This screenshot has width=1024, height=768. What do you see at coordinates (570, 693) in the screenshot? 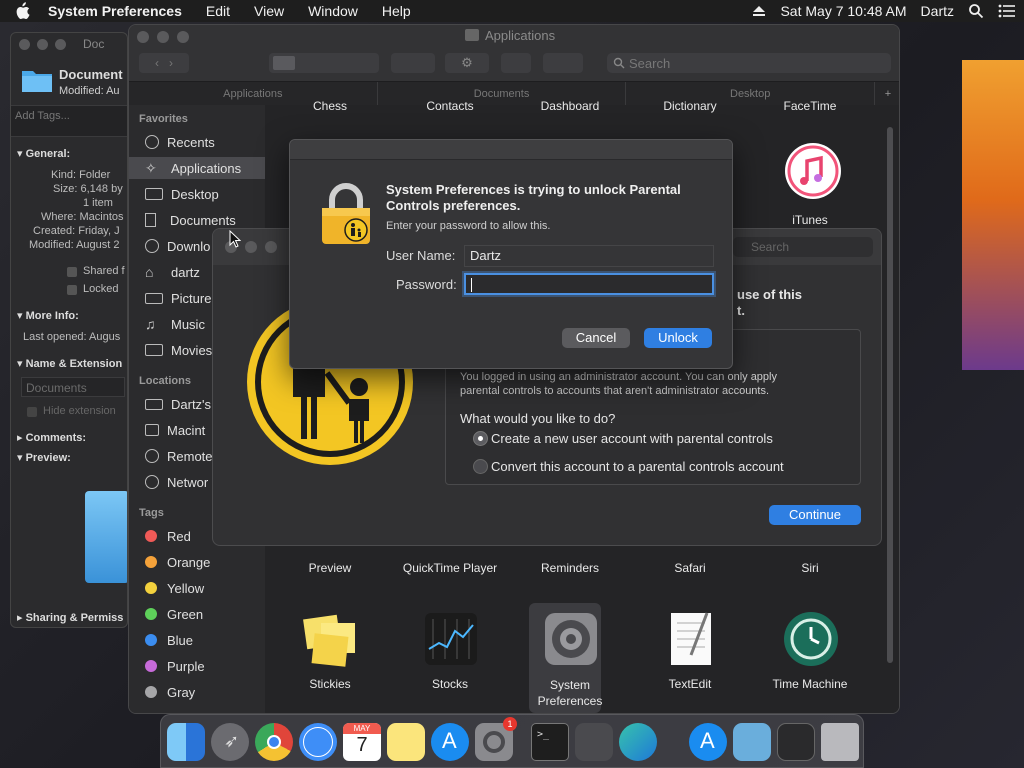
I see `app-label-system-preferences: System Preferences` at bounding box center [570, 693].